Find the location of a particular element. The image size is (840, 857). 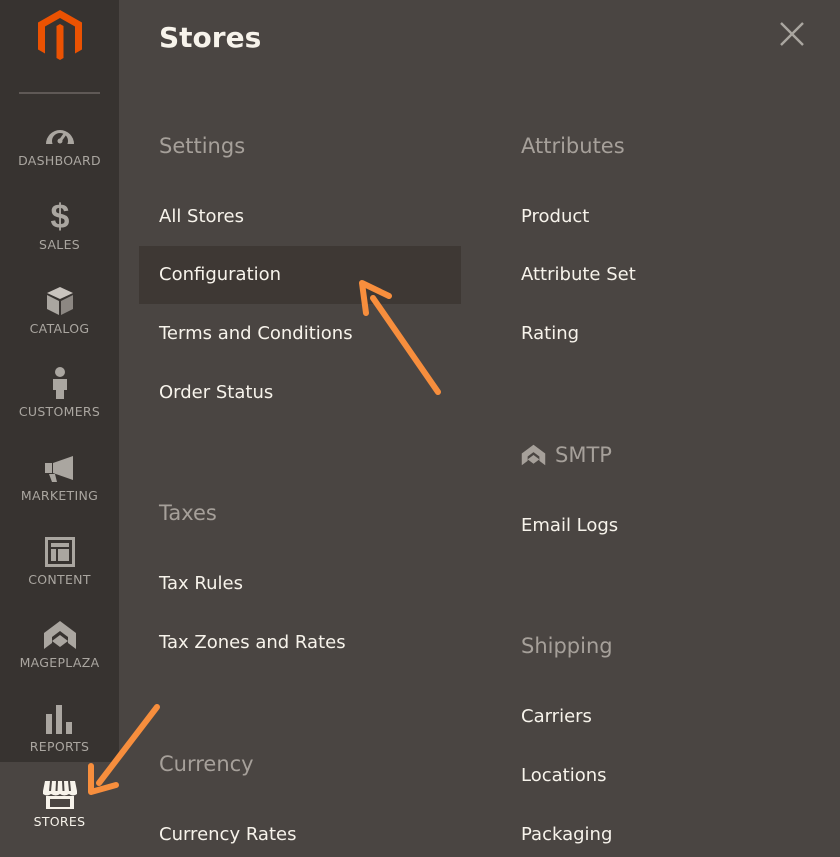

menu-link-attribute-set: Attribute Set is located at coordinates (578, 275).